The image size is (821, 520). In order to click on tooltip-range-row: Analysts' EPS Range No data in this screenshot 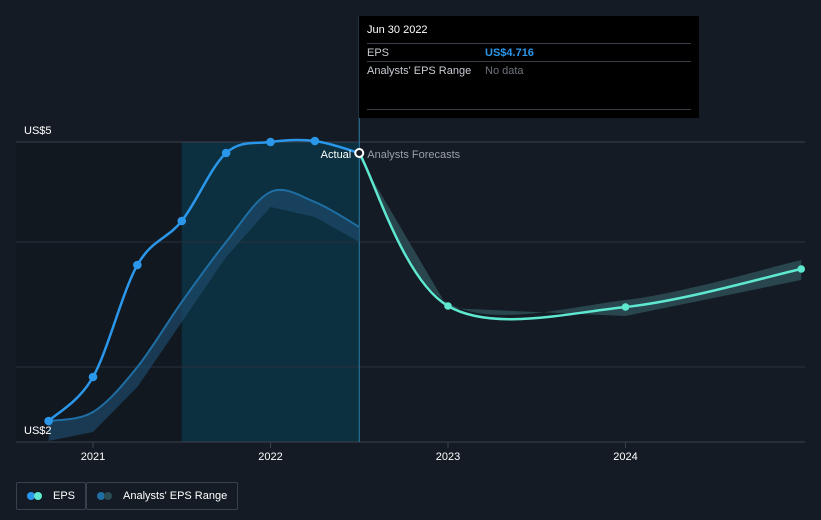, I will do `click(529, 70)`.